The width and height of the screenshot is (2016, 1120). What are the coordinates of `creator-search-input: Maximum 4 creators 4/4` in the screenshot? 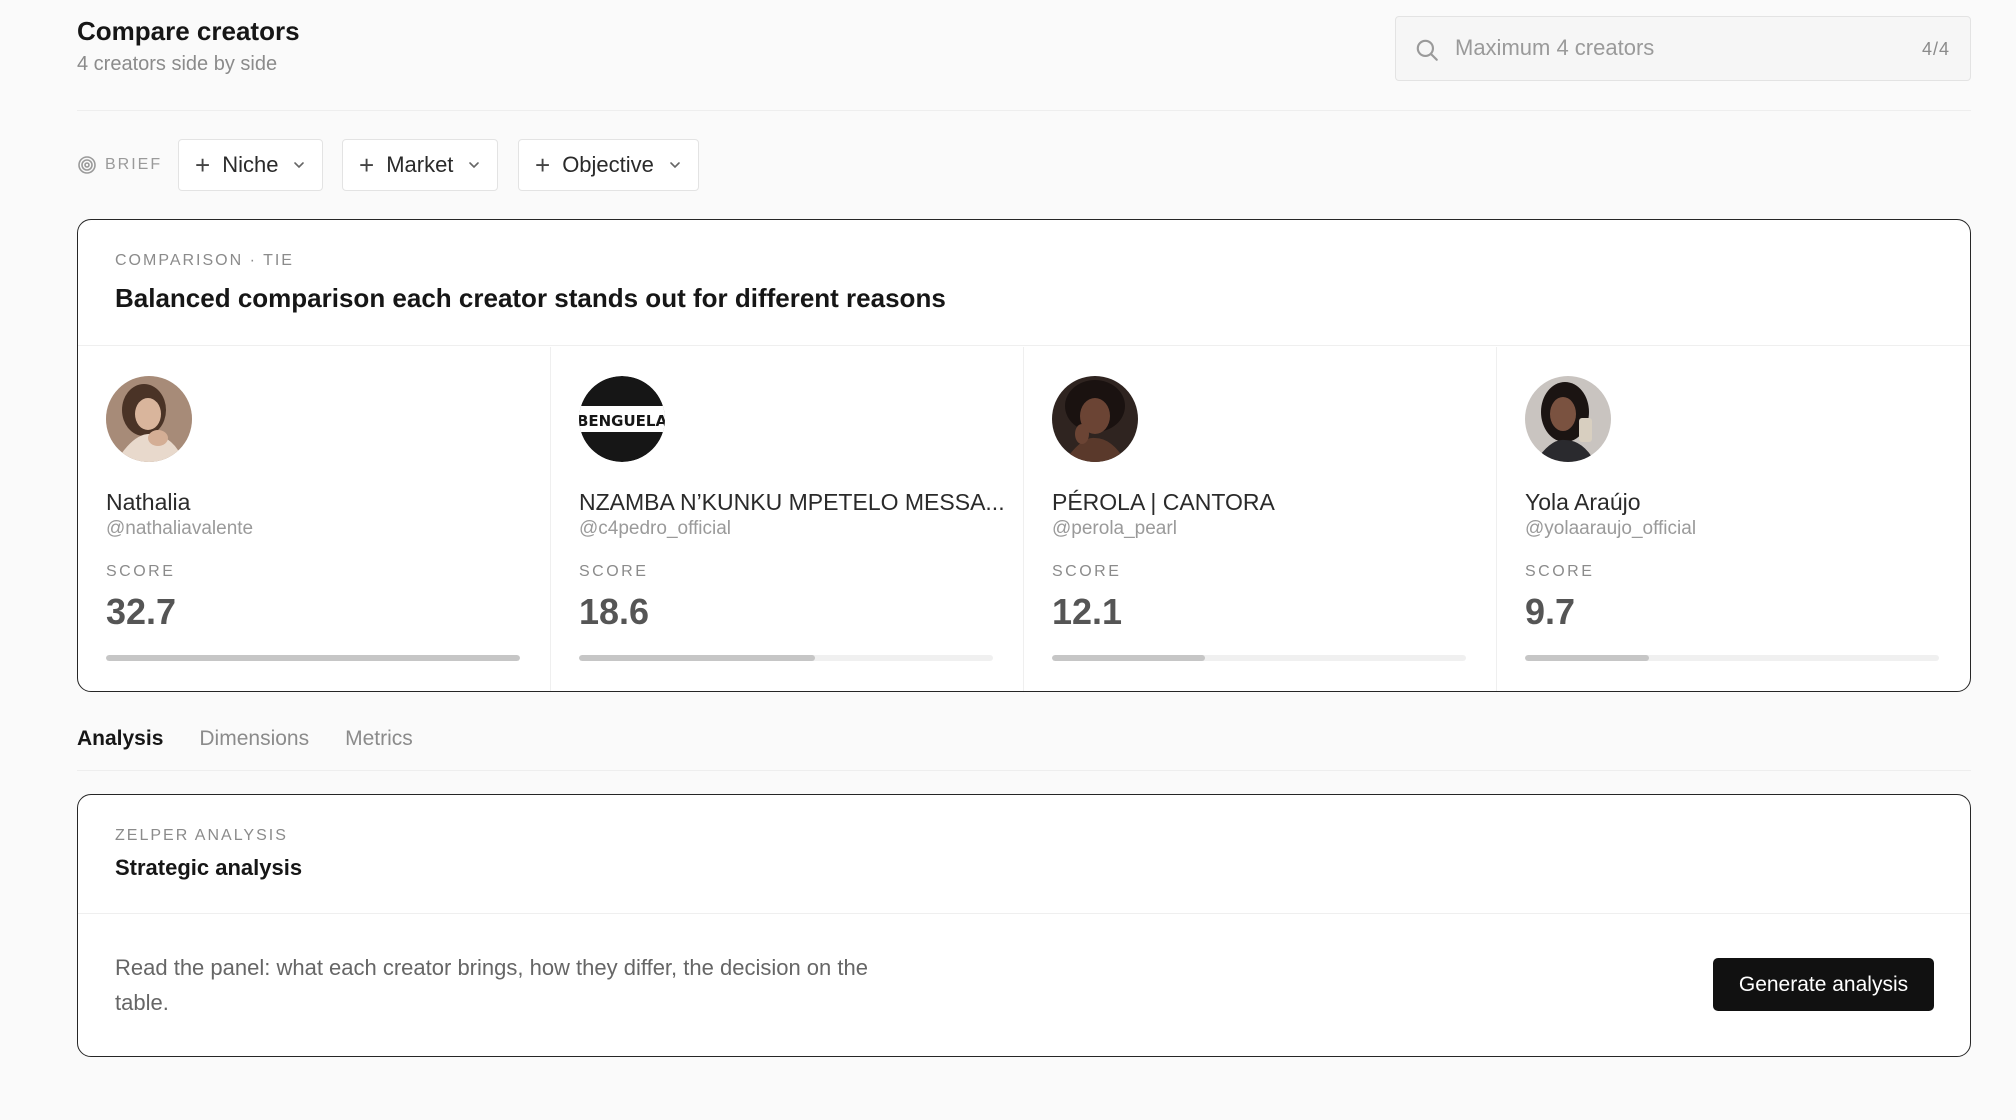 It's located at (1683, 48).